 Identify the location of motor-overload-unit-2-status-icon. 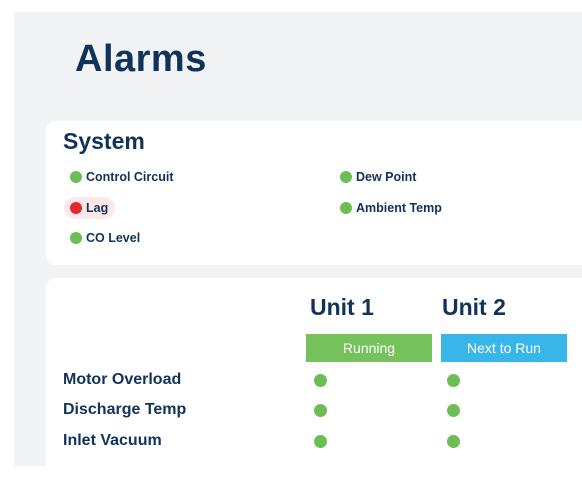
(453, 380).